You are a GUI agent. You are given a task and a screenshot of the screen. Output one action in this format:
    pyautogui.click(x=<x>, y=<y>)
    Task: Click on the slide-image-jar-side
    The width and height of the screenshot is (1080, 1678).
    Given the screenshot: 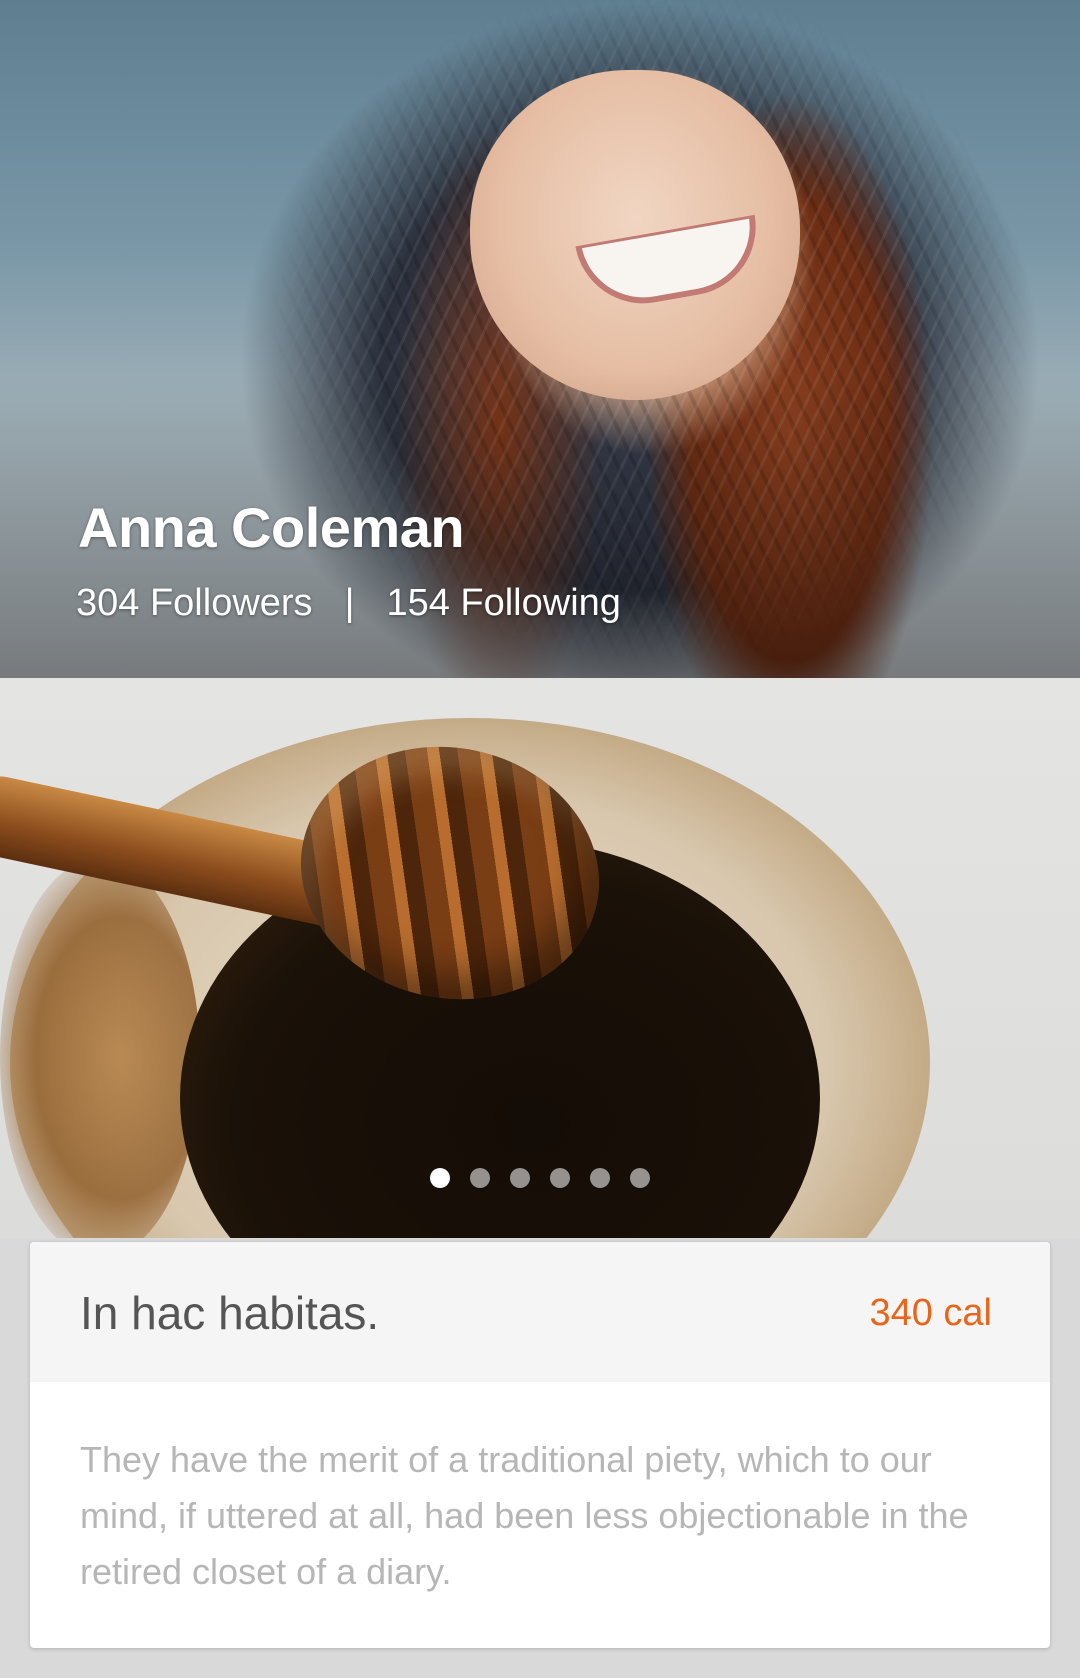 What is the action you would take?
    pyautogui.click(x=100, y=1048)
    